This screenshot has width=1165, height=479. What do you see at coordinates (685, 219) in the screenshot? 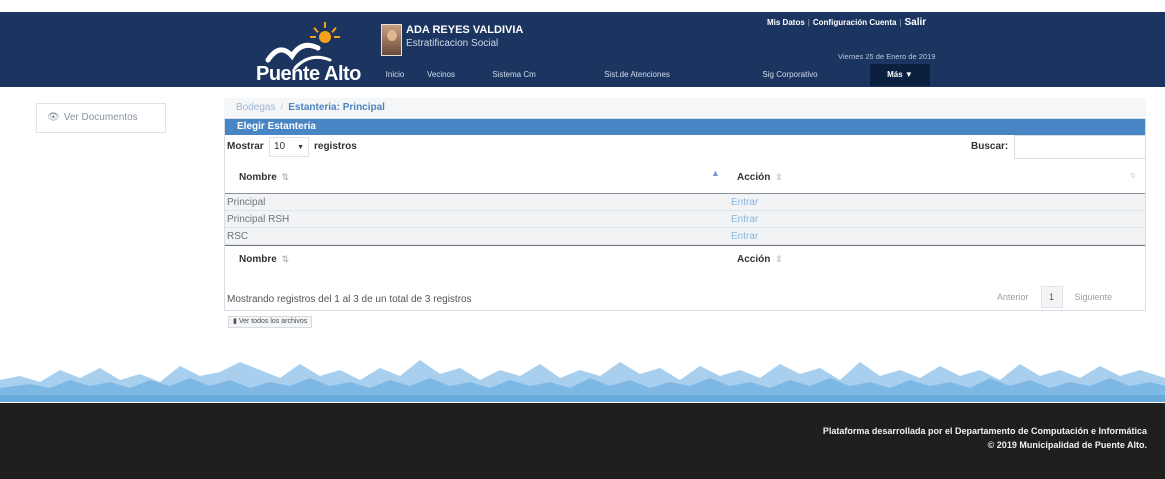
I see `table-row: Principal RSH Entrar` at bounding box center [685, 219].